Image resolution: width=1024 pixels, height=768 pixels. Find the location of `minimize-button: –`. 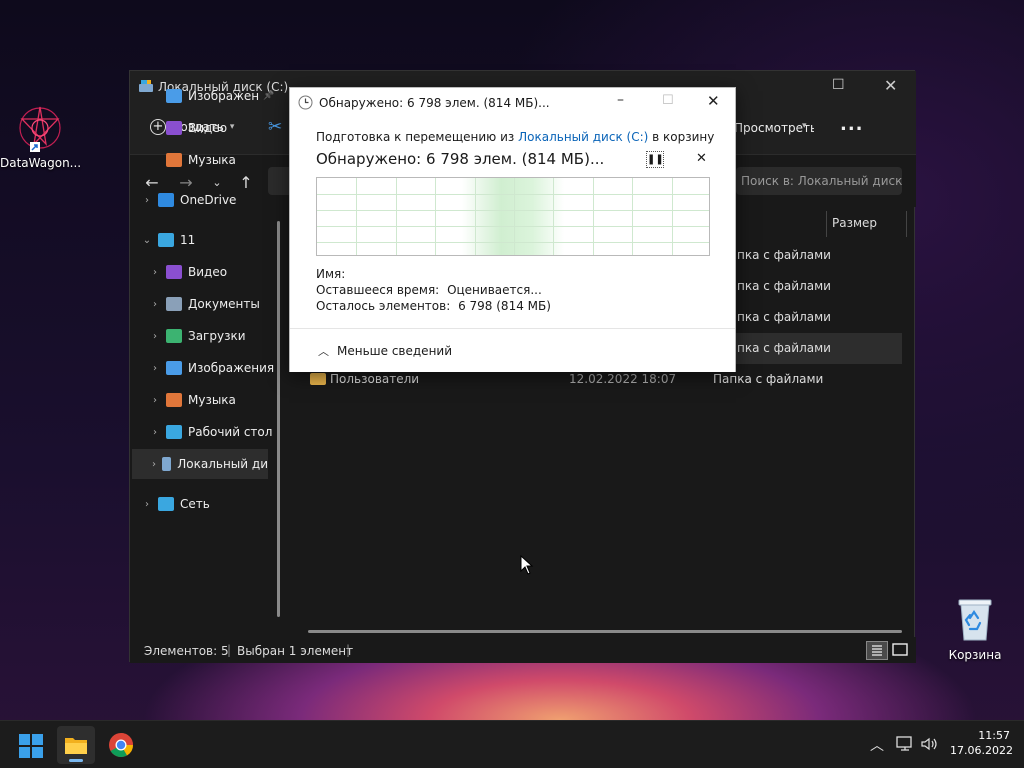

minimize-button: – is located at coordinates (620, 100).